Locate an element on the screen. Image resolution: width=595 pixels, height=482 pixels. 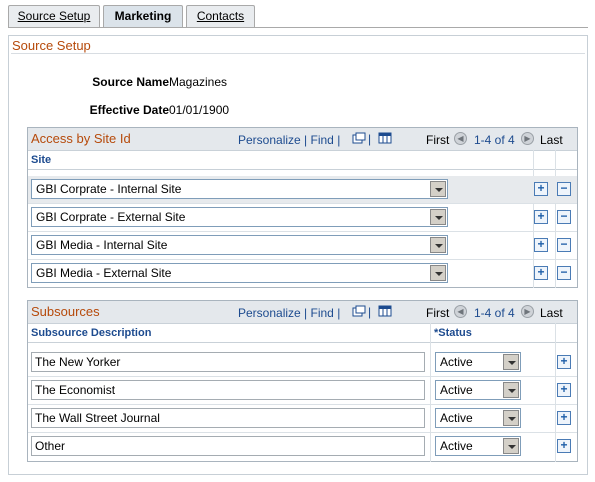
subsource-description-input: The Wall Street Journal is located at coordinates (228, 418).